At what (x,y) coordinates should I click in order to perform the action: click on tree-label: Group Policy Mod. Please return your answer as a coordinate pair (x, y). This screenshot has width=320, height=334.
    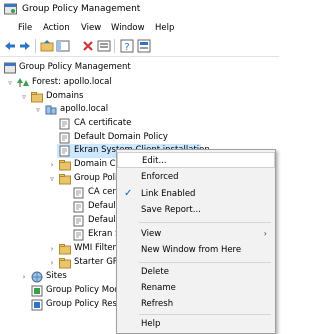
    Looking at the image, I should click on (83, 290).